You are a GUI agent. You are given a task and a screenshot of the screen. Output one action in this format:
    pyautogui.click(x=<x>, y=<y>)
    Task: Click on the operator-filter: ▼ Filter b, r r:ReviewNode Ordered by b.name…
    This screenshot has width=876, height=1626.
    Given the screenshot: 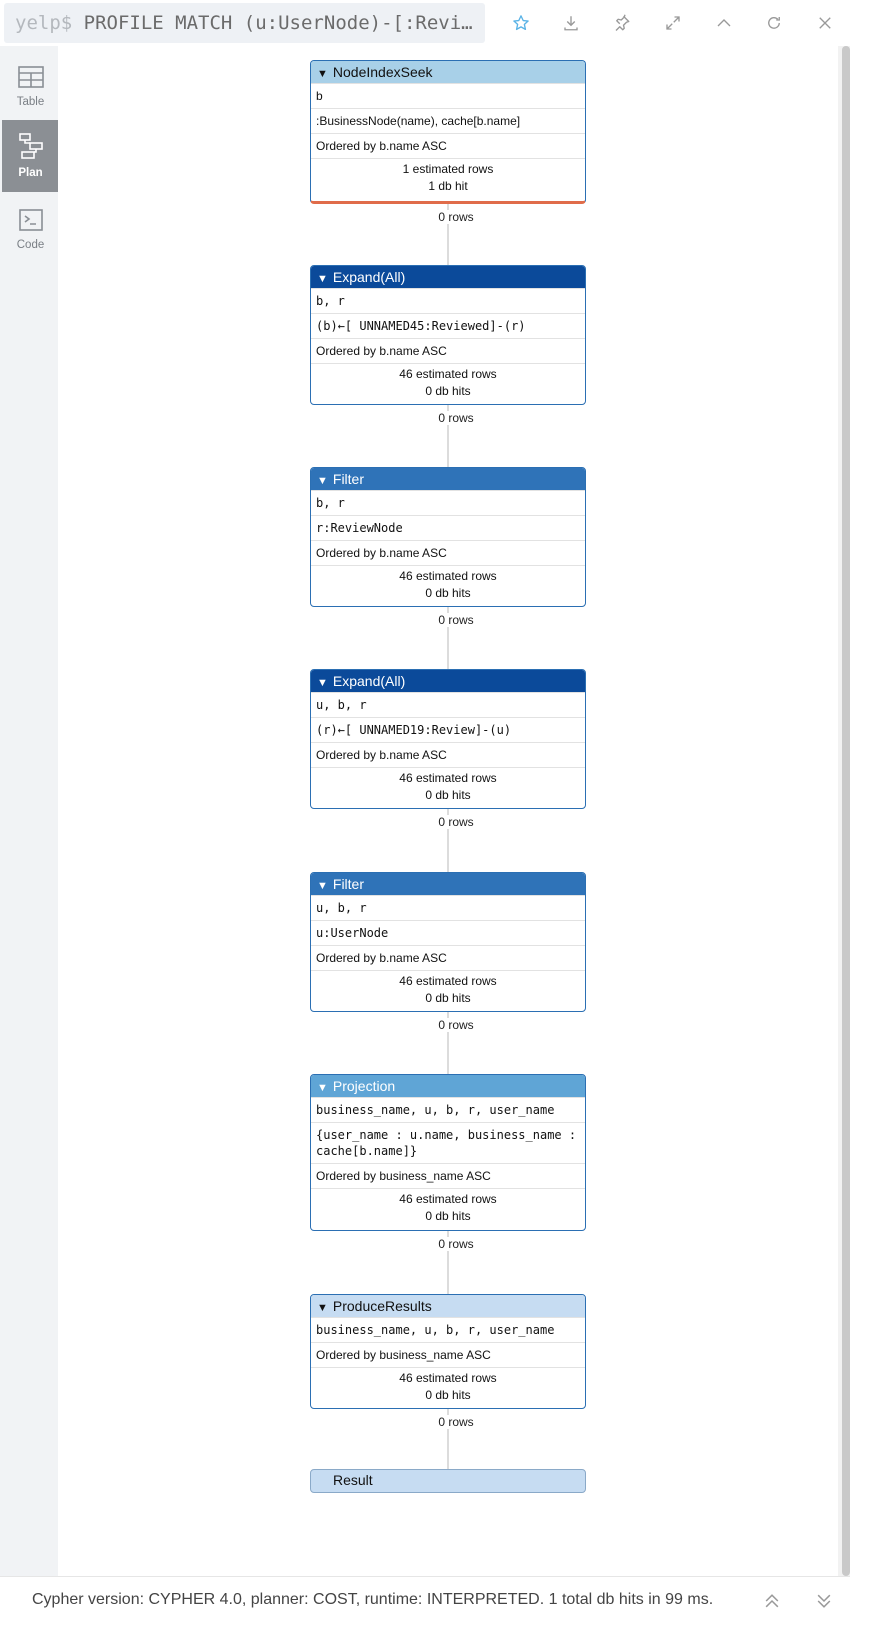 What is the action you would take?
    pyautogui.click(x=448, y=537)
    